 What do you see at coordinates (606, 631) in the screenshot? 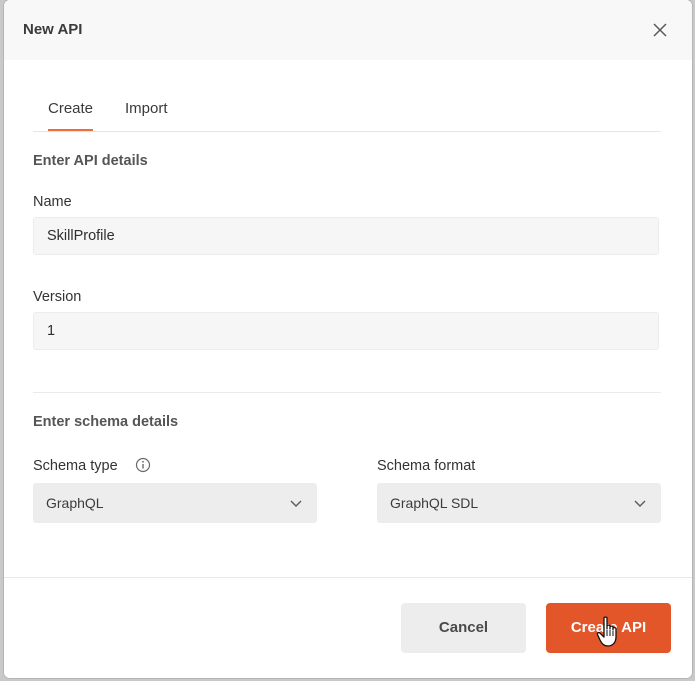
I see `hand-pointer-icon` at bounding box center [606, 631].